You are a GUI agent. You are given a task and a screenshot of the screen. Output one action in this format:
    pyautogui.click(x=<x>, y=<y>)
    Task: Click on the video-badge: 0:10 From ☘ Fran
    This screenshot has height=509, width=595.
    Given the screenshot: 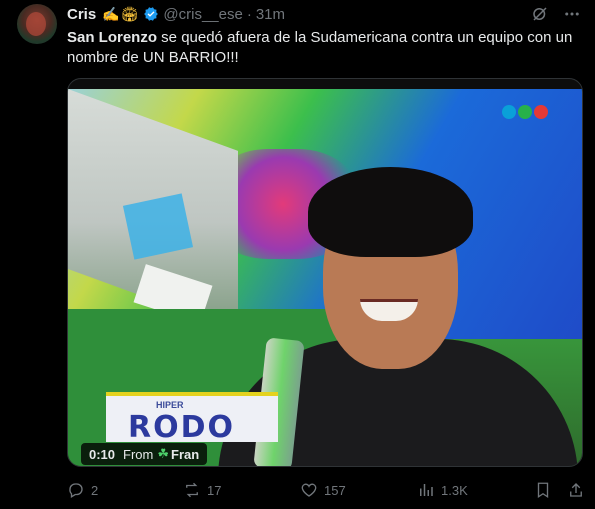 What is the action you would take?
    pyautogui.click(x=144, y=454)
    